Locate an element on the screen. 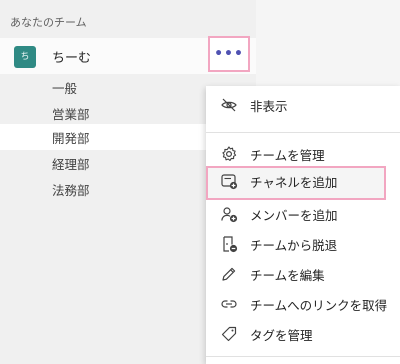 The width and height of the screenshot is (400, 364). hide-icon is located at coordinates (229, 105).